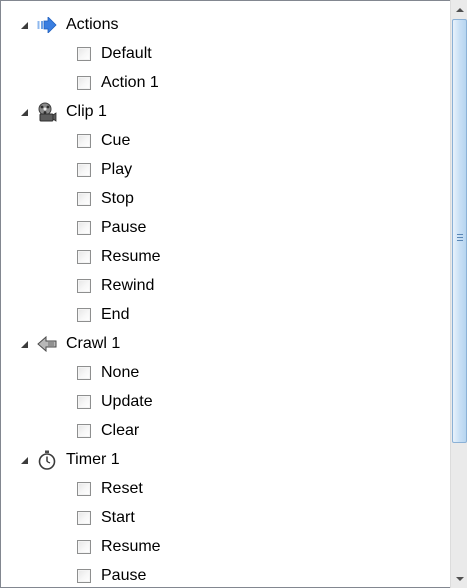  I want to click on tree-group-label: Clip 1, so click(86, 111).